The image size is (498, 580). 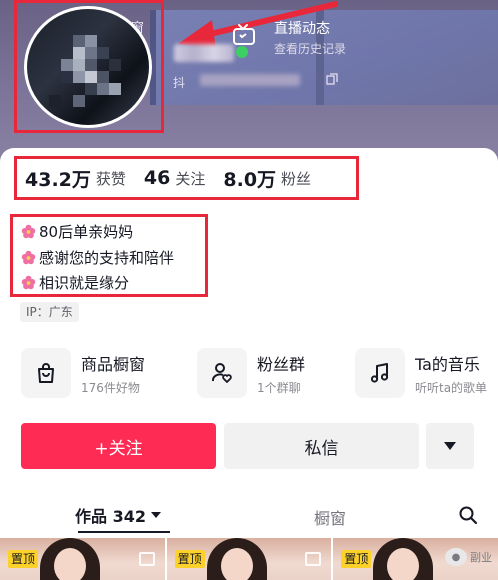 What do you see at coordinates (204, 53) in the screenshot?
I see `username-blurred` at bounding box center [204, 53].